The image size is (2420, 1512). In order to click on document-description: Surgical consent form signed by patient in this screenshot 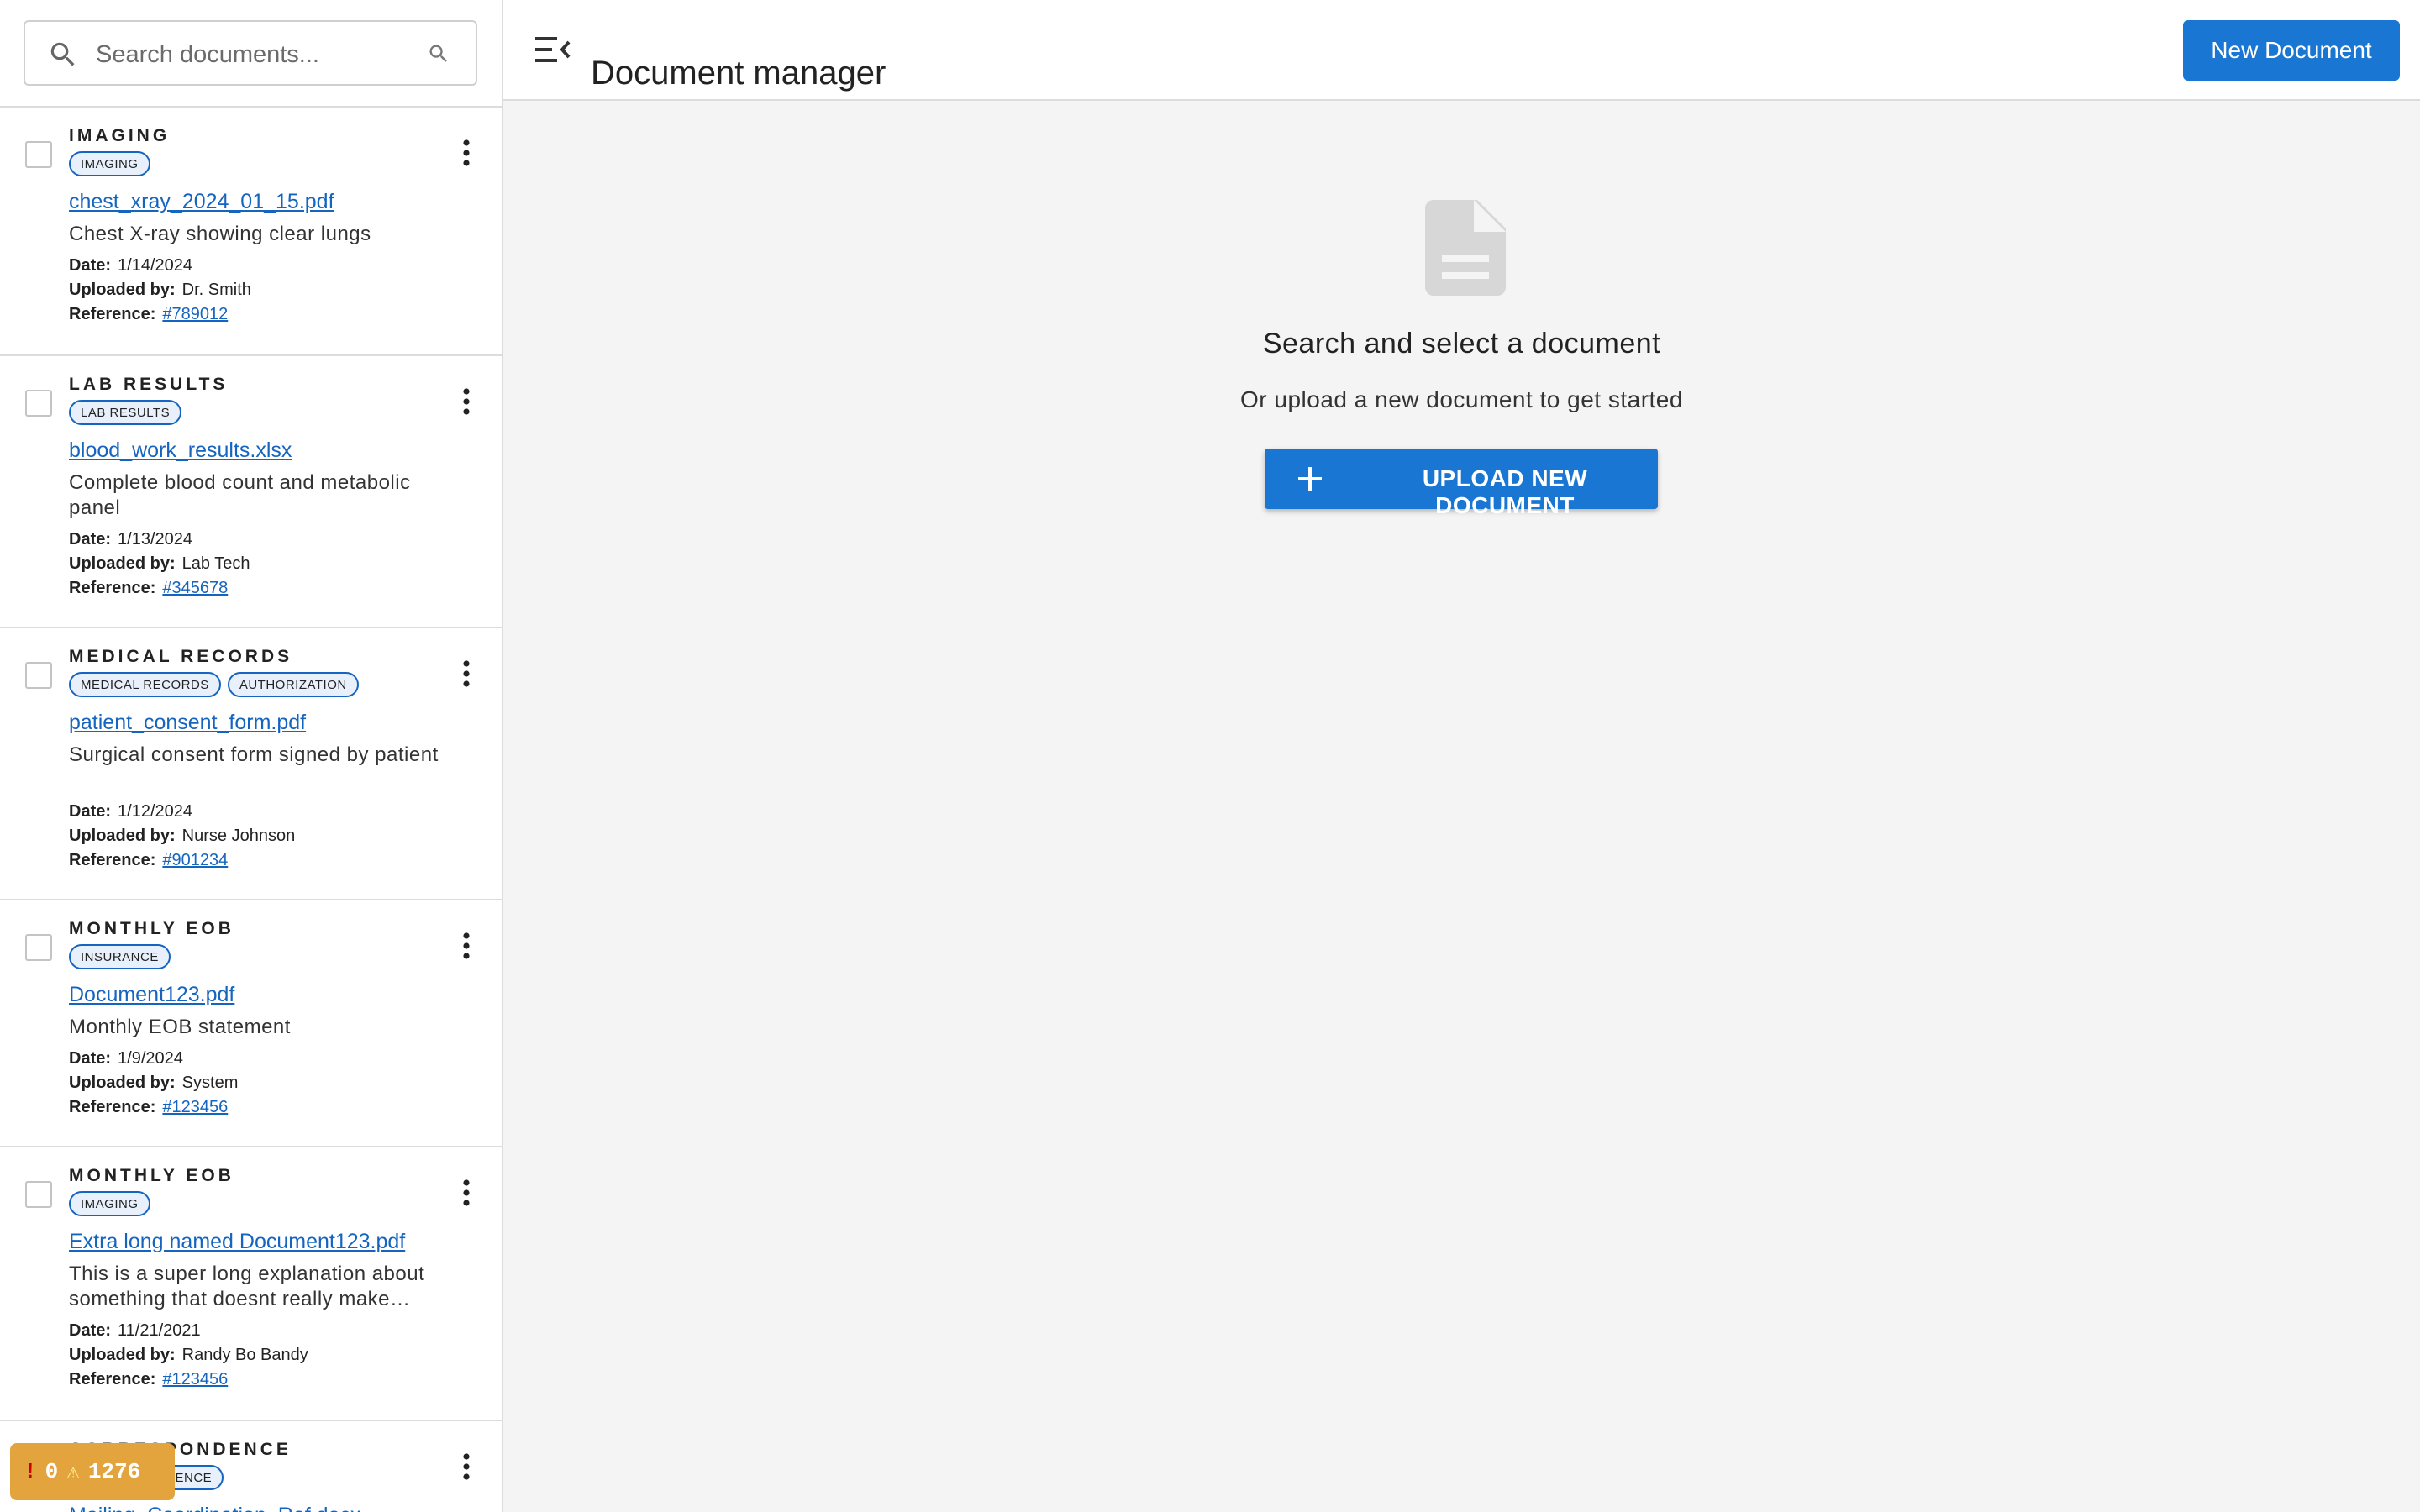, I will do `click(254, 754)`.